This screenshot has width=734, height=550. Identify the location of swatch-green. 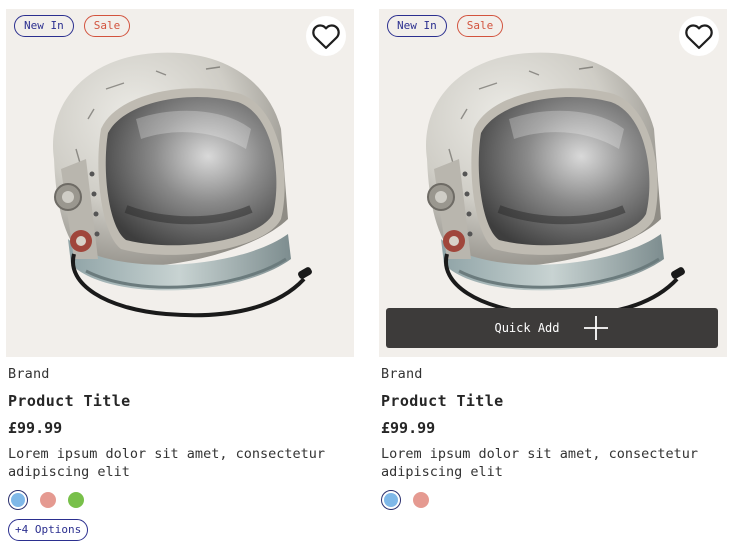
(76, 500).